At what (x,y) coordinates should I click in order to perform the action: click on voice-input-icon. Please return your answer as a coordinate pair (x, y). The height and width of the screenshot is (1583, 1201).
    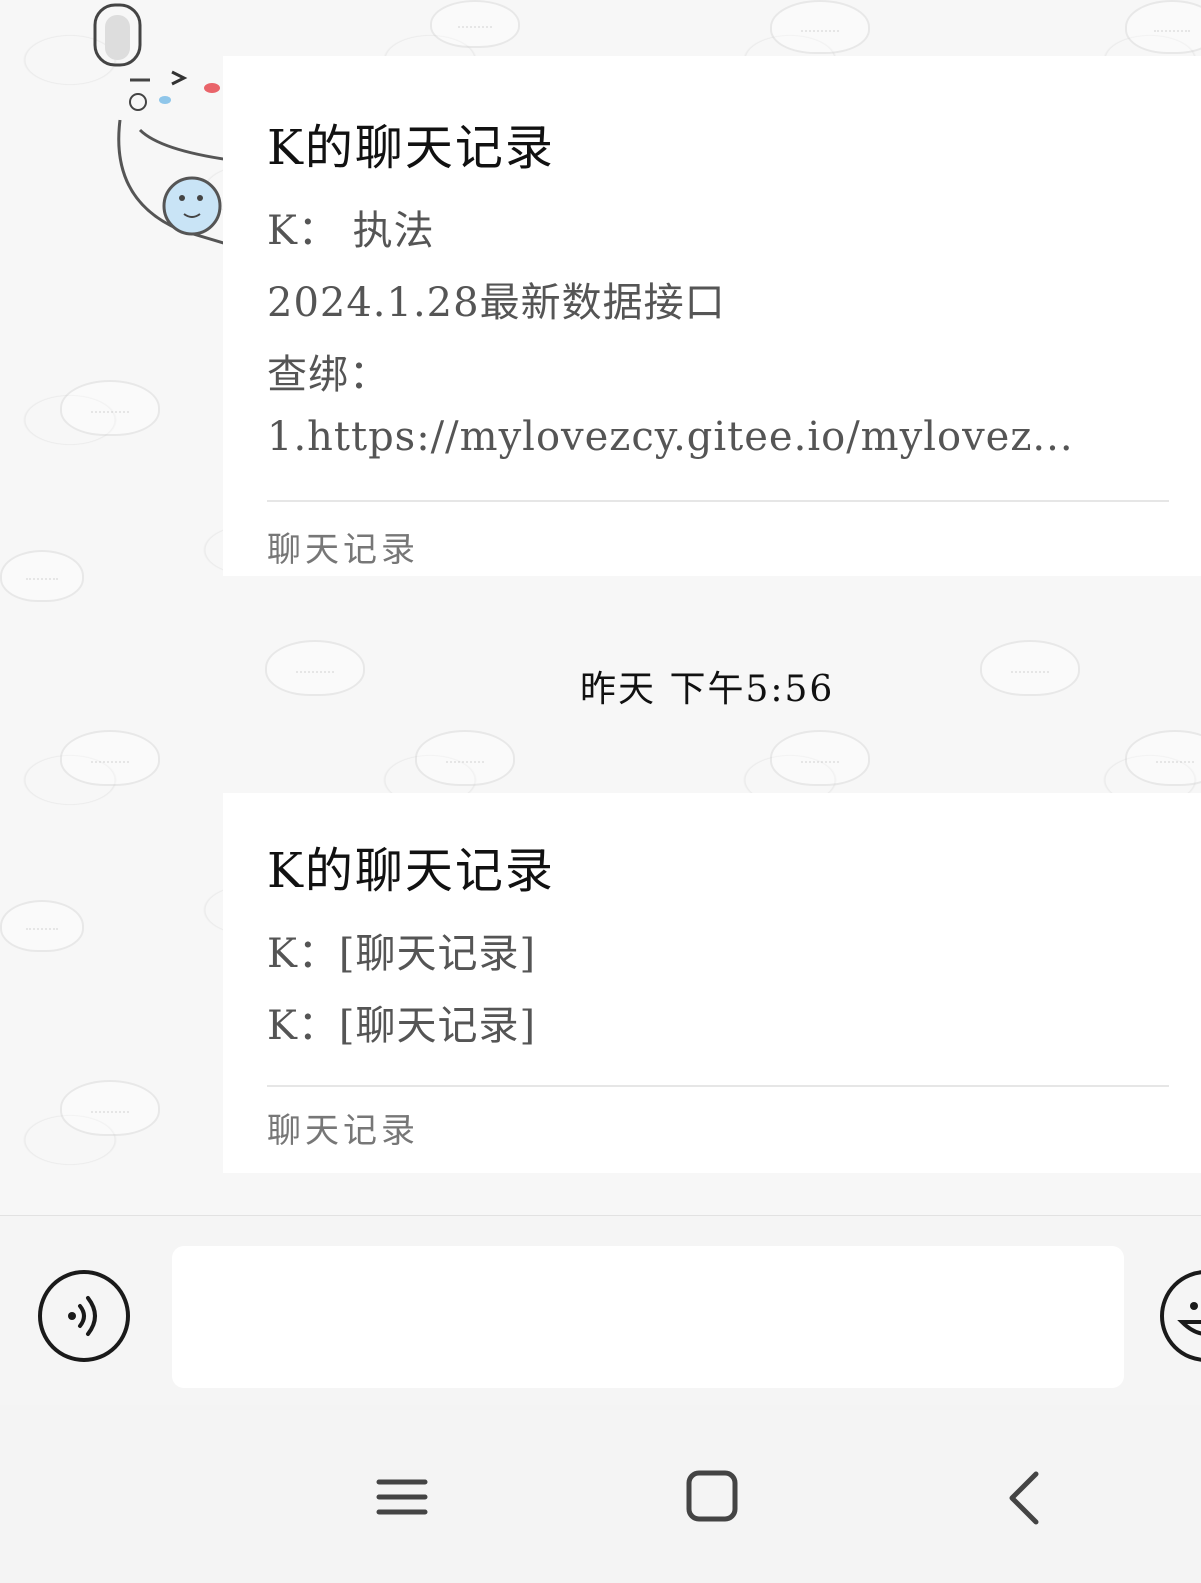
    Looking at the image, I should click on (82, 1316).